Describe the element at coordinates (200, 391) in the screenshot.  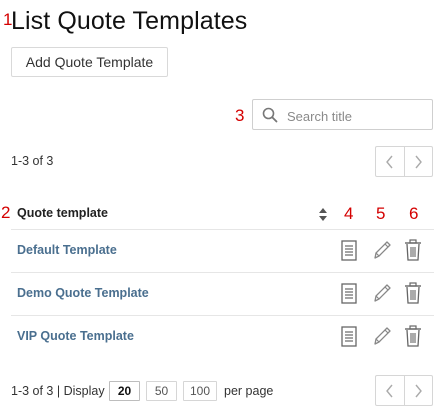
I see `page-size-100: 100` at that location.